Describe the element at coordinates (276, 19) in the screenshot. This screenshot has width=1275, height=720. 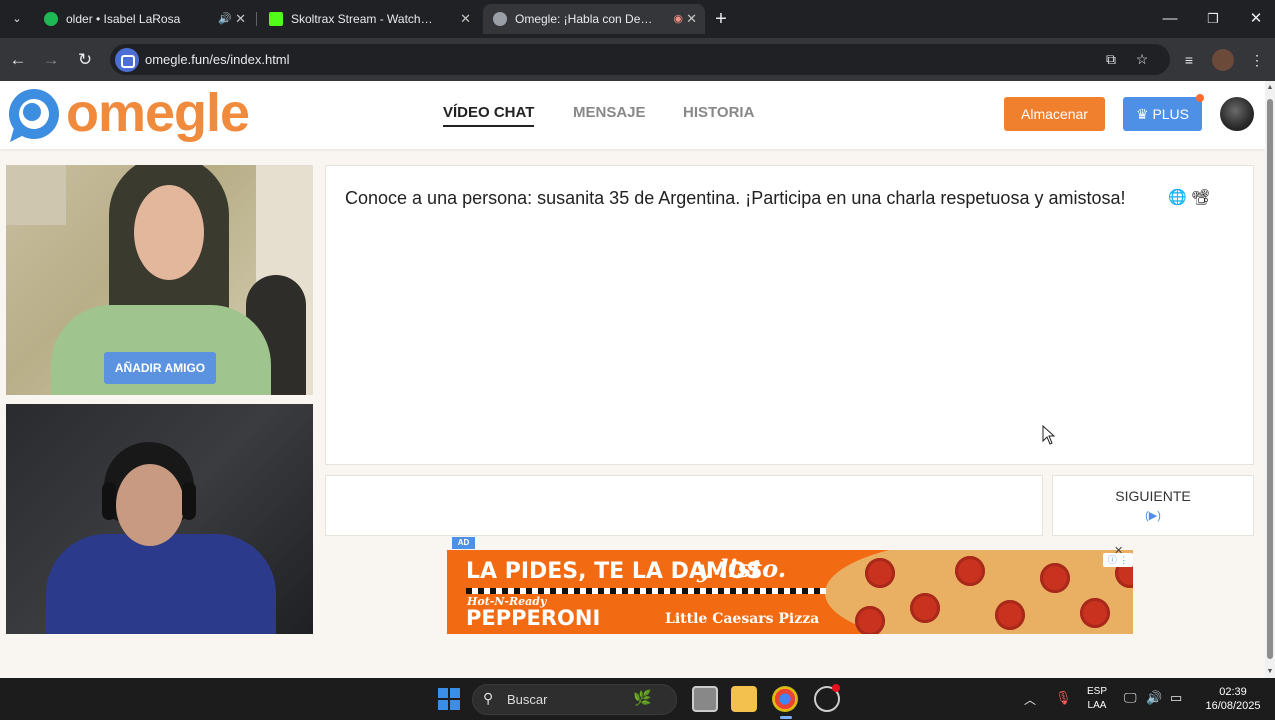
I see `kick-icon` at that location.